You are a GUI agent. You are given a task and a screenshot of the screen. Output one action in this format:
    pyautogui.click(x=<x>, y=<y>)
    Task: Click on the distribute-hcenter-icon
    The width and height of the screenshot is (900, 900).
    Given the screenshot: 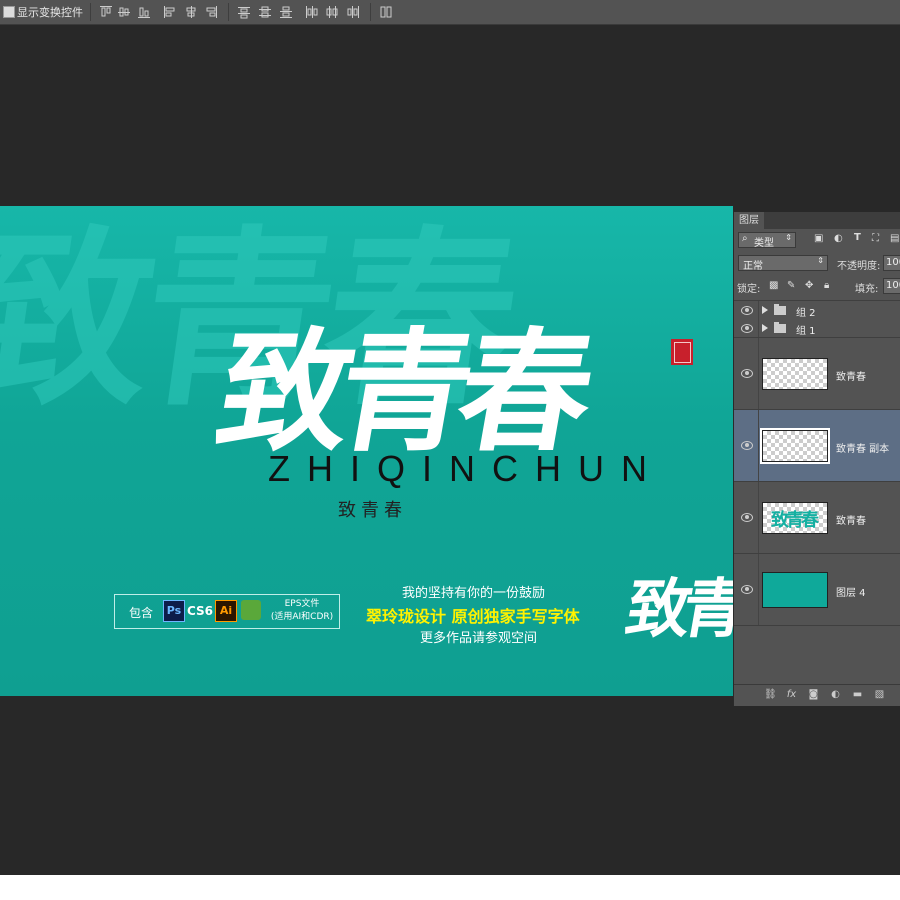 What is the action you would take?
    pyautogui.click(x=332, y=12)
    